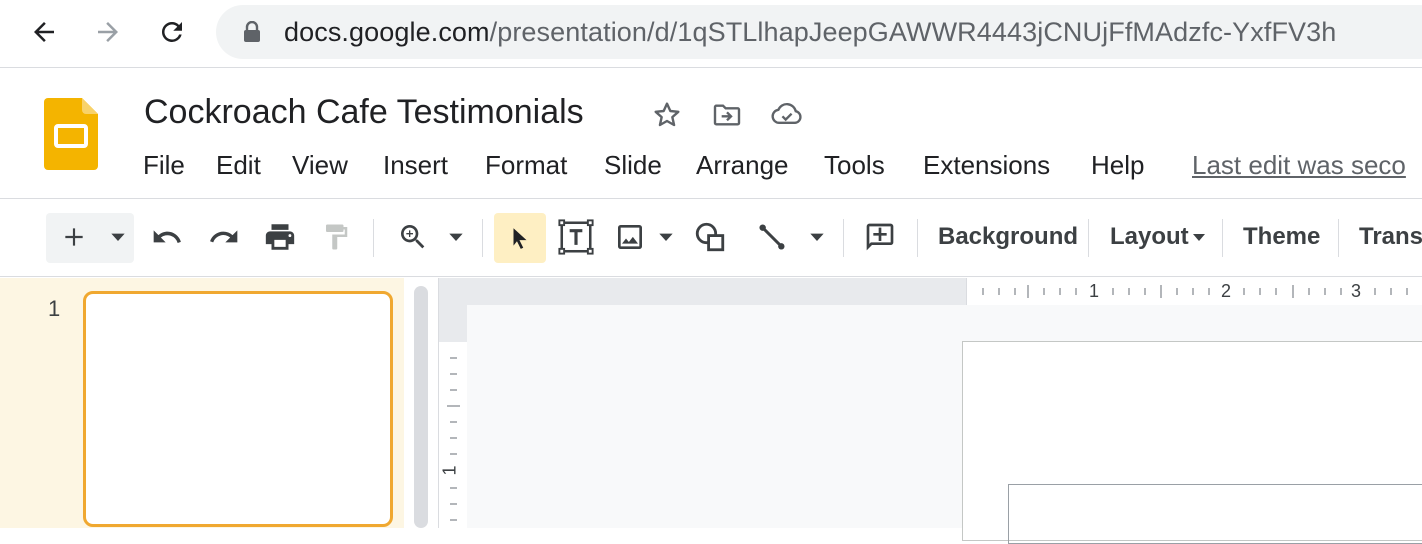 The height and width of the screenshot is (544, 1422). I want to click on transition-button: Transi, so click(1390, 237).